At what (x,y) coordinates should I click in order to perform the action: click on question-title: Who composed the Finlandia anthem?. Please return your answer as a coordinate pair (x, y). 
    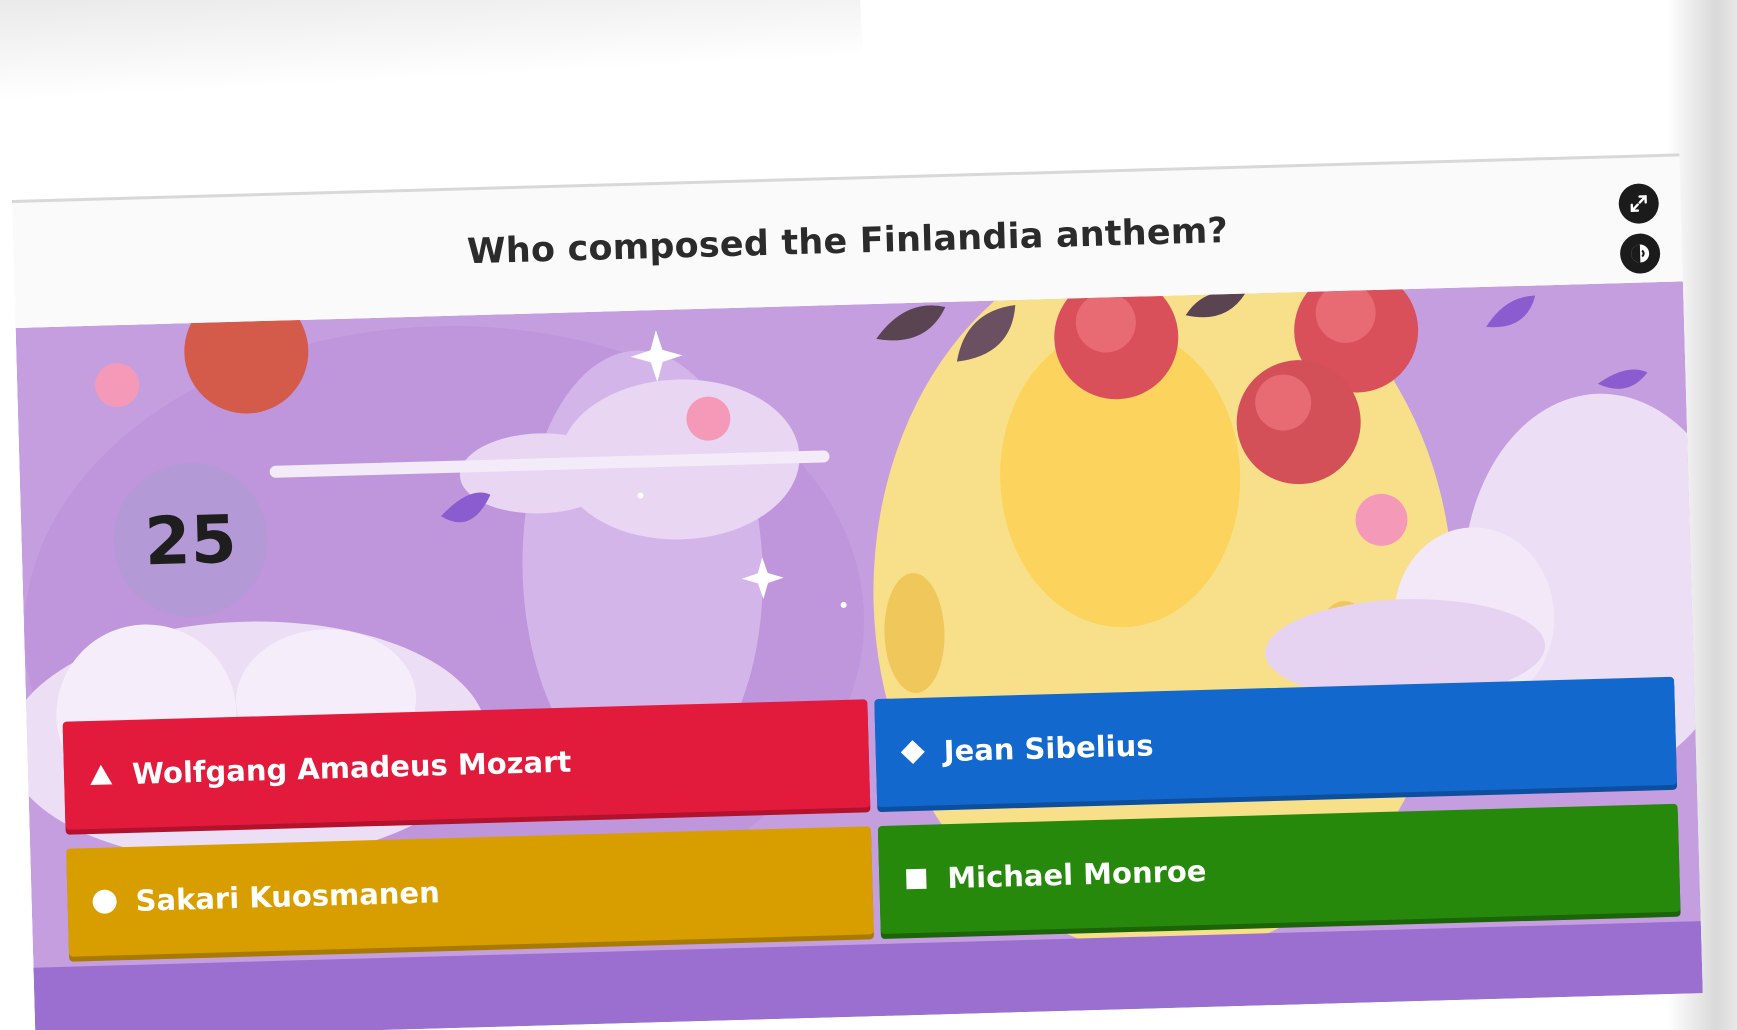
    Looking at the image, I should click on (847, 242).